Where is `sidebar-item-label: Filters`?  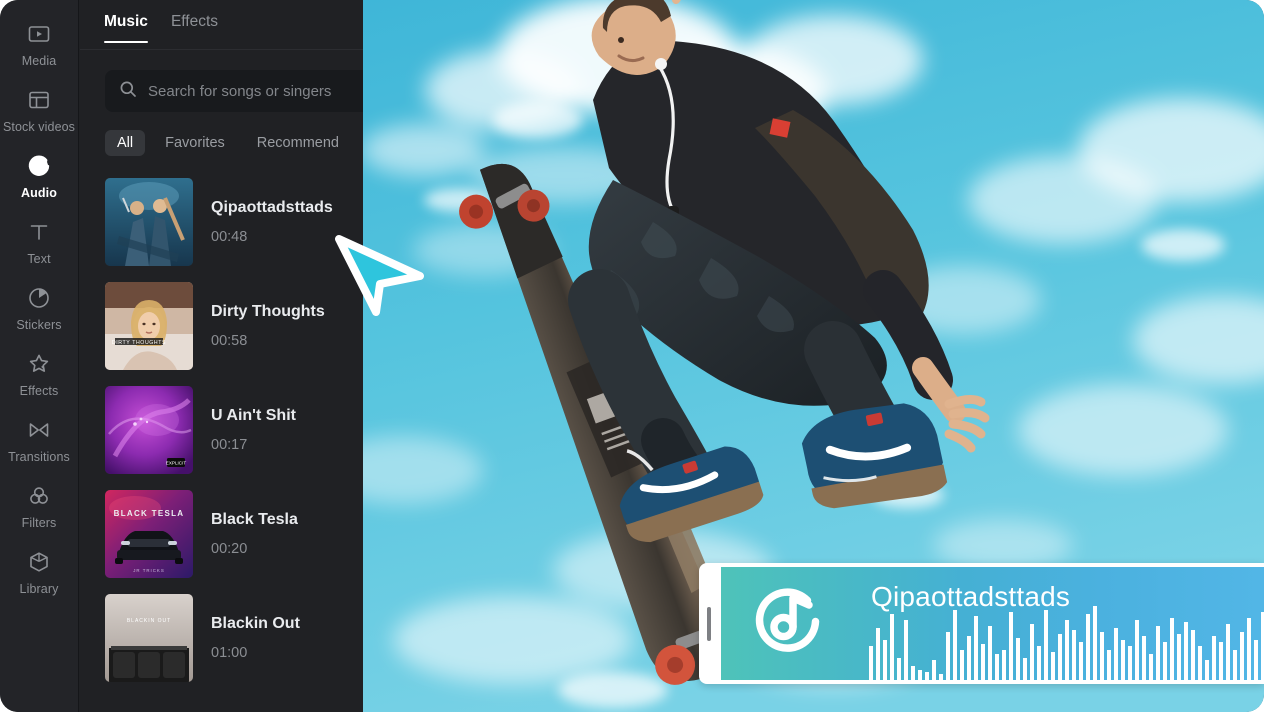 sidebar-item-label: Filters is located at coordinates (39, 523).